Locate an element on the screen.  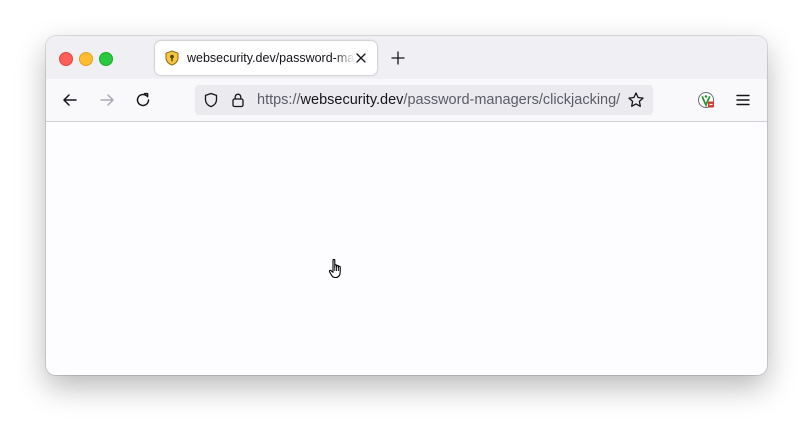
hamburger-menu-icon is located at coordinates (743, 100).